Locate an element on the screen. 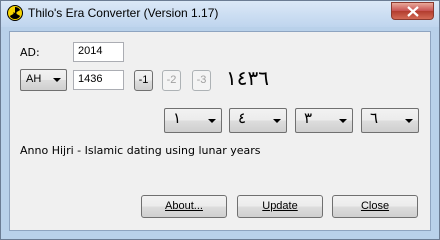 This screenshot has height=240, width=440. digit-select-2-value: ٤ is located at coordinates (242, 118).